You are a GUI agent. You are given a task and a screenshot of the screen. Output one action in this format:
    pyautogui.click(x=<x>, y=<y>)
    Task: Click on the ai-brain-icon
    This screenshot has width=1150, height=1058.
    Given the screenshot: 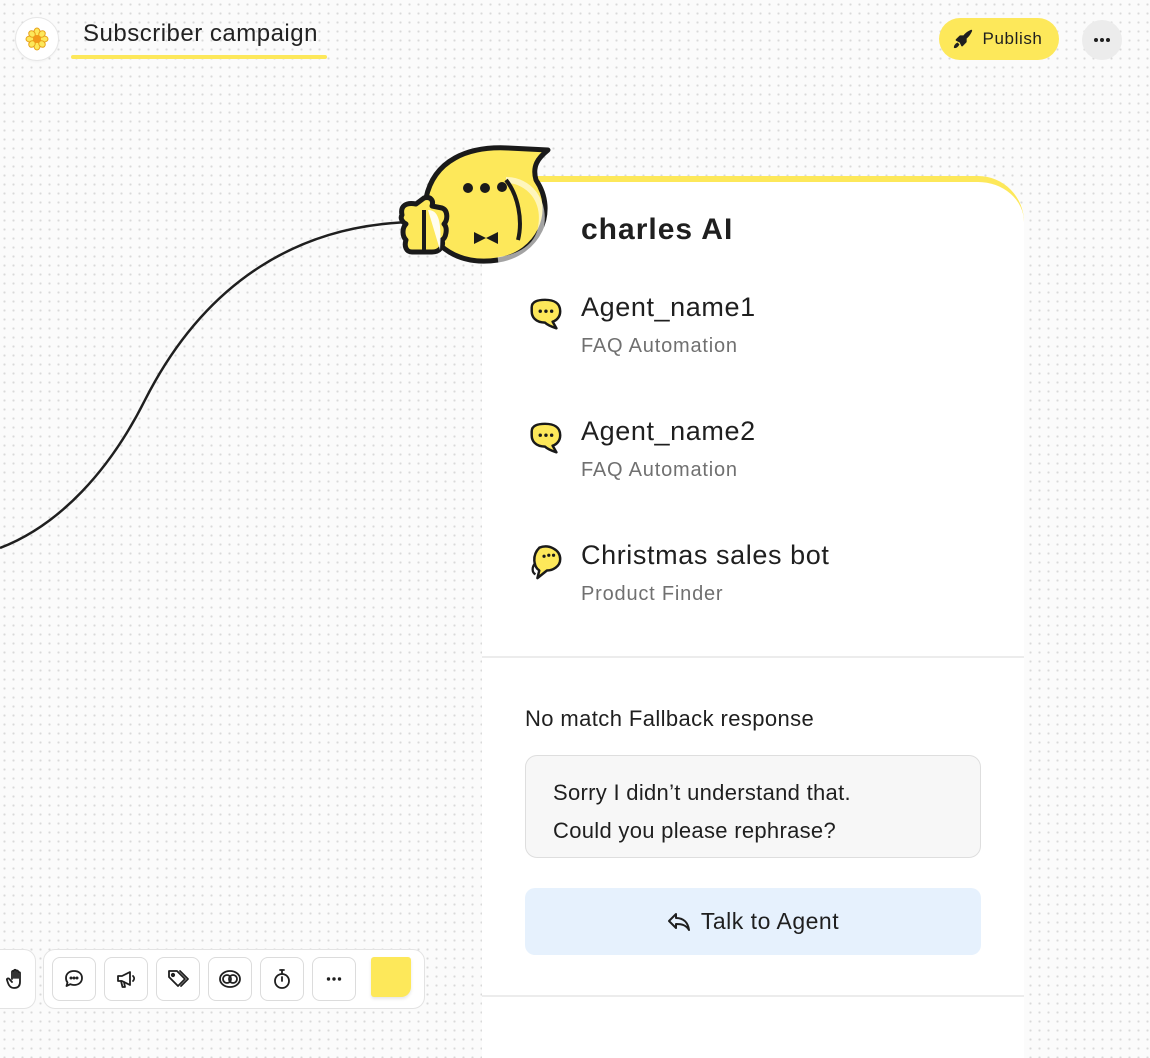 What is the action you would take?
    pyautogui.click(x=230, y=979)
    